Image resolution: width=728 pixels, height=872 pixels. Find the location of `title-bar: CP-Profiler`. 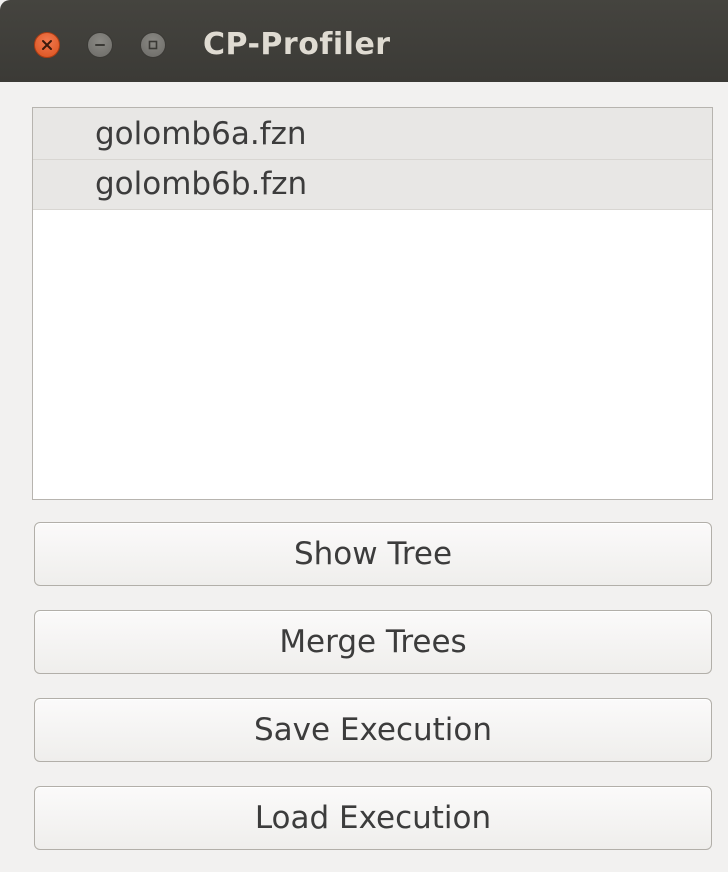

title-bar: CP-Profiler is located at coordinates (364, 41).